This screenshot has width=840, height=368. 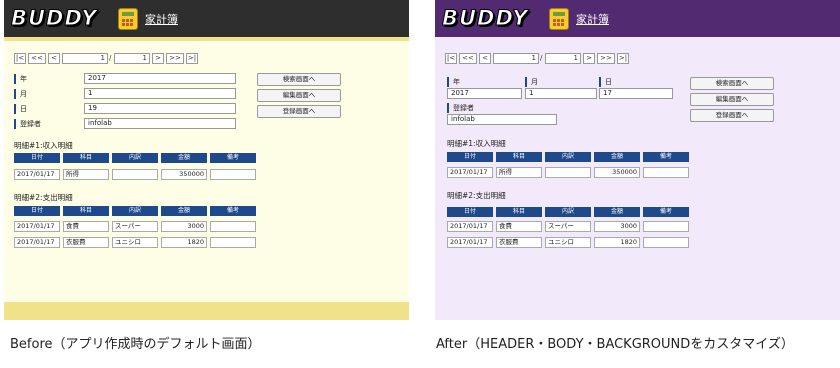 What do you see at coordinates (20, 79) in the screenshot?
I see `year-label: 年` at bounding box center [20, 79].